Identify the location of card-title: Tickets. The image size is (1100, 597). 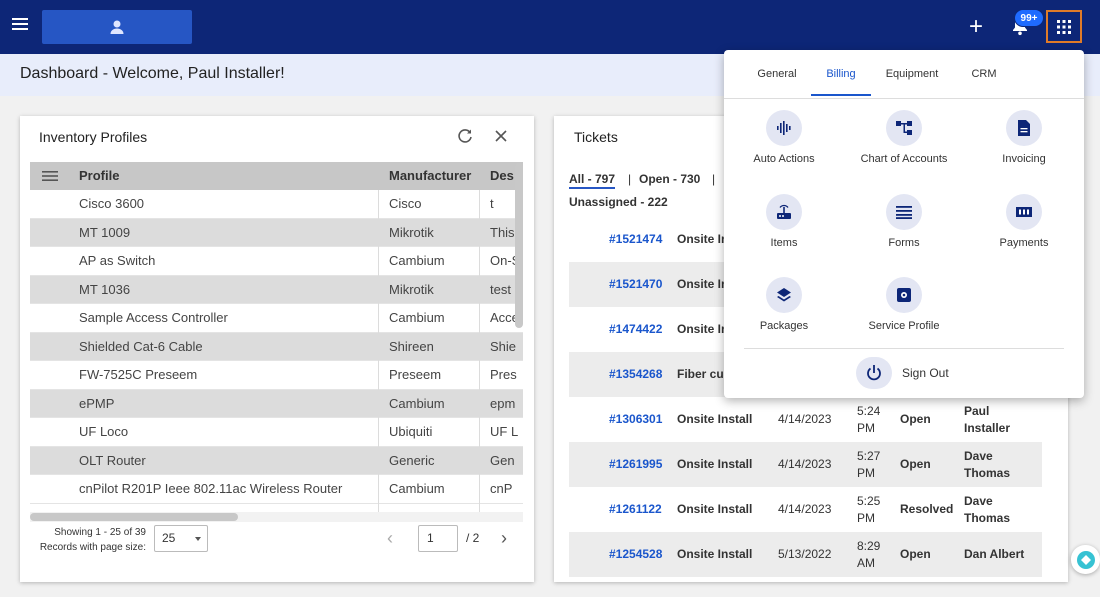
(596, 137).